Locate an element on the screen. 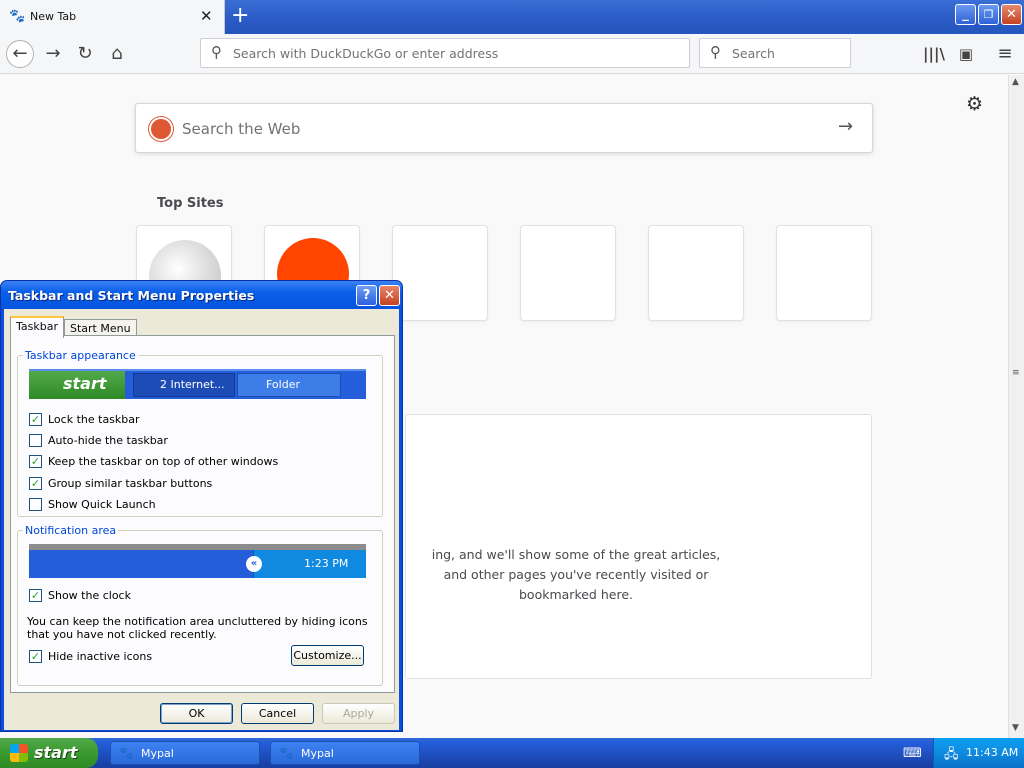 This screenshot has width=1024, height=768. chevron-left-icon: « is located at coordinates (254, 564).